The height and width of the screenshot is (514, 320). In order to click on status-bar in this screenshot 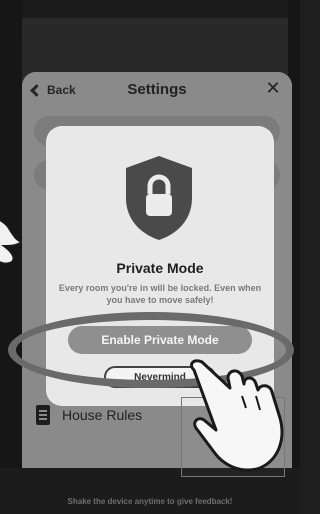, I will do `click(150, 9)`.